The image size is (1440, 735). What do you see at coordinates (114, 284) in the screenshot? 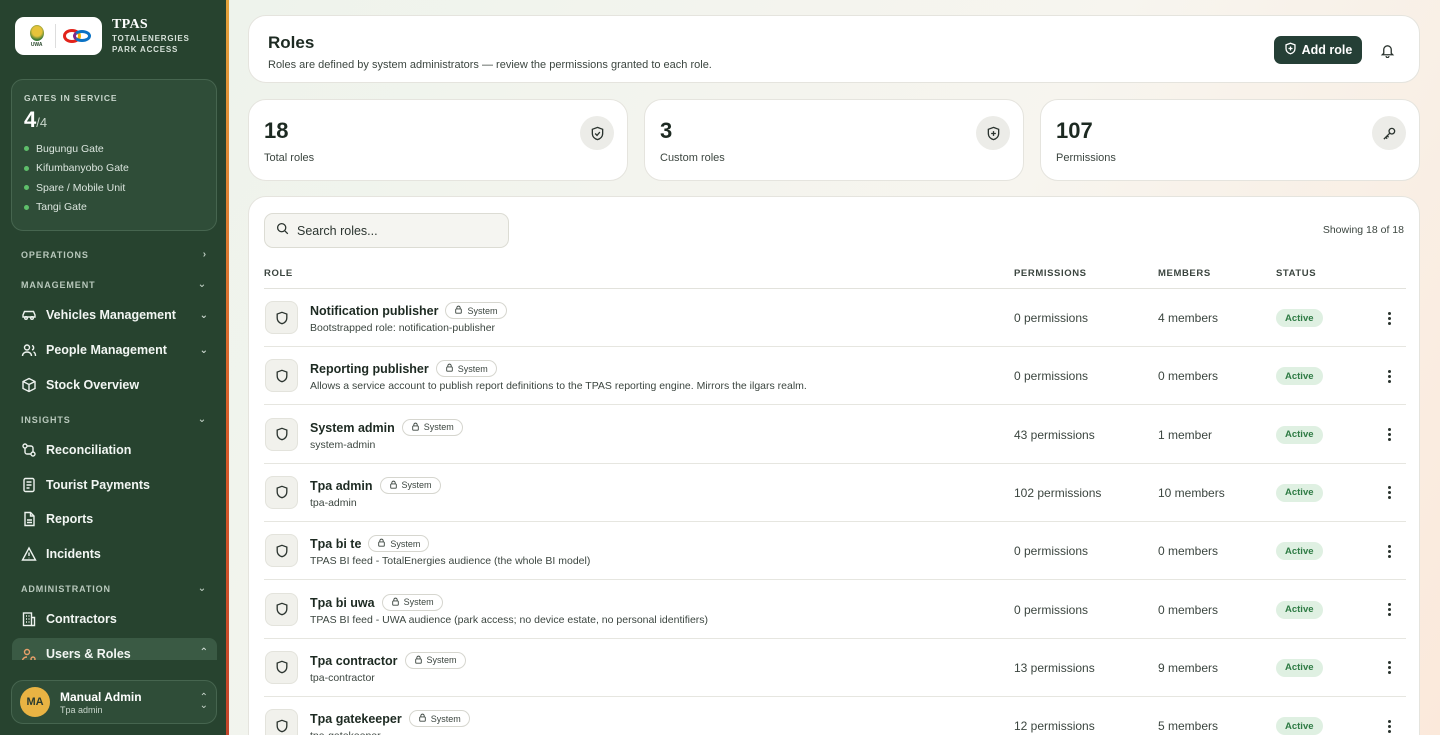
I see `nav-section-management: MANAGEMENT ⌄` at bounding box center [114, 284].